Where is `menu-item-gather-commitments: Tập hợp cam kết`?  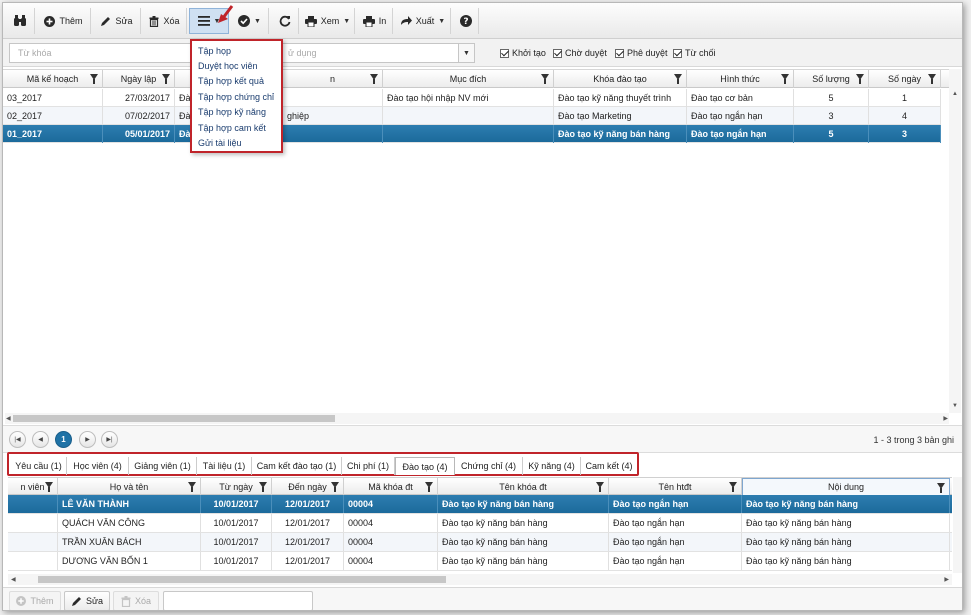 menu-item-gather-commitments: Tập hợp cam kết is located at coordinates (236, 127).